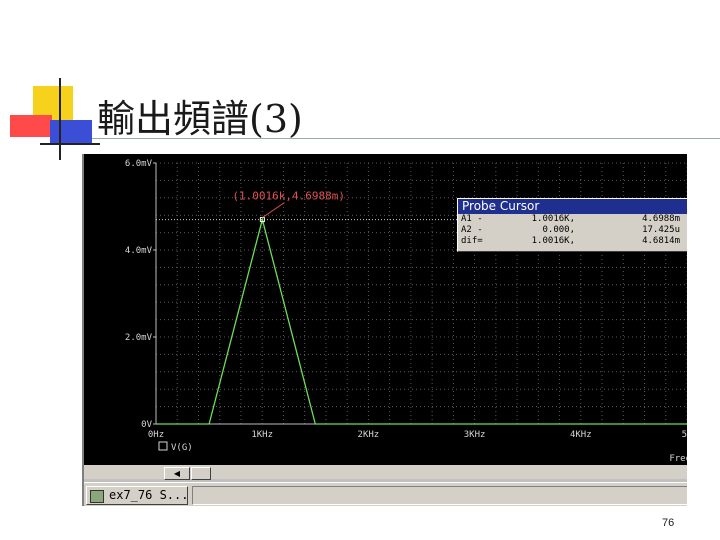  What do you see at coordinates (684, 435) in the screenshot?
I see `x-tick-label: 5K` at bounding box center [684, 435].